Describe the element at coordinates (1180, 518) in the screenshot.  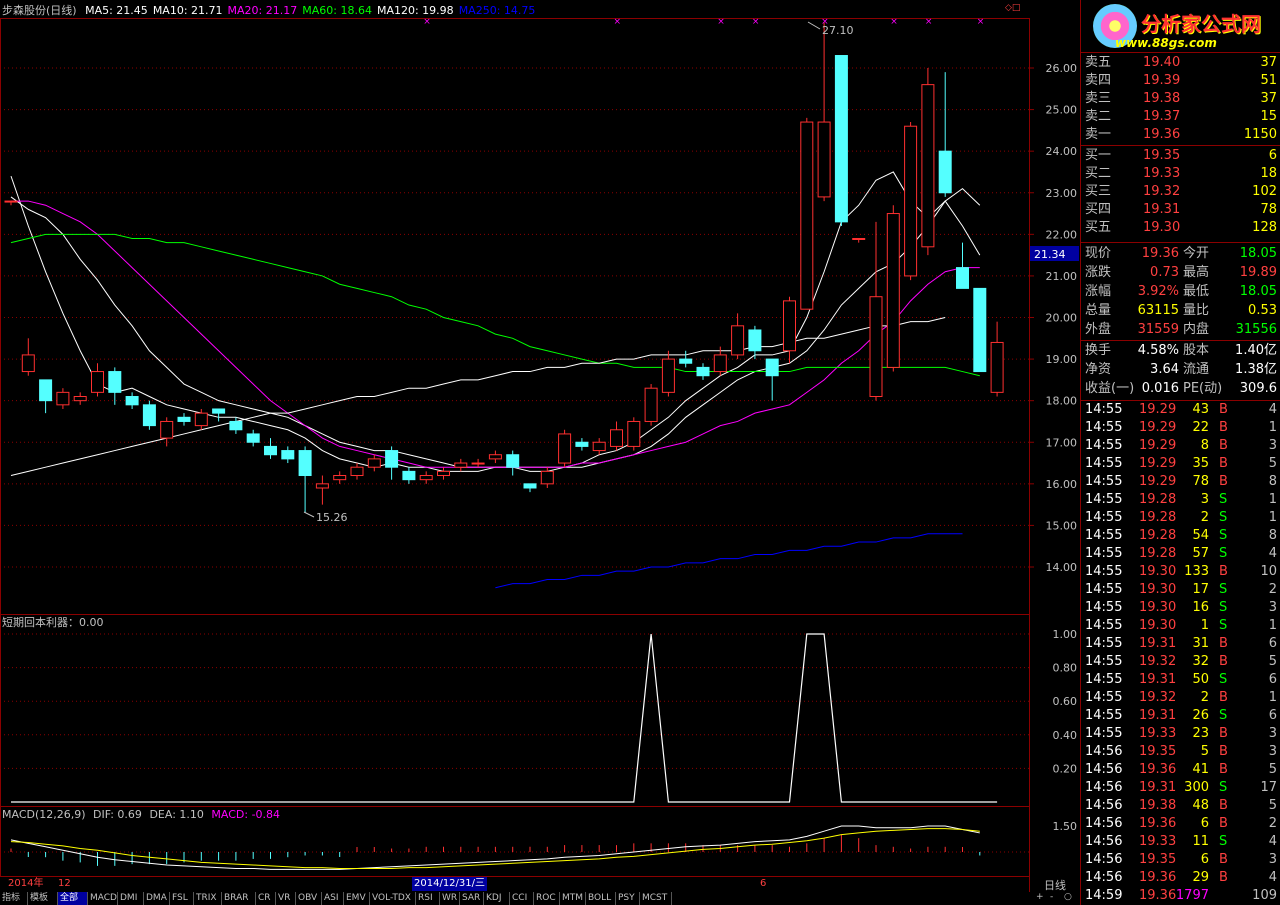
I see `tick-row: 14:55 19.28 2 S 1` at that location.